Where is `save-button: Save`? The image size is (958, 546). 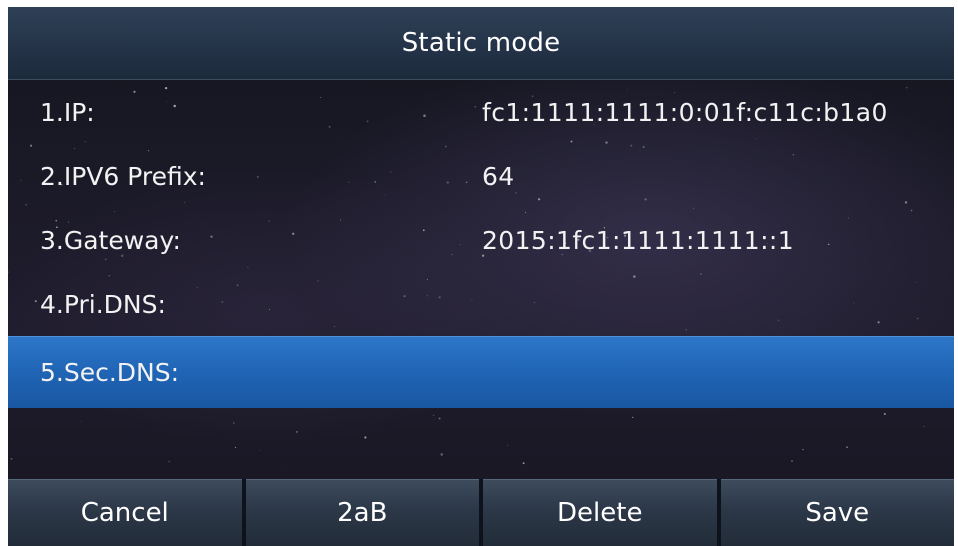 save-button: Save is located at coordinates (837, 512).